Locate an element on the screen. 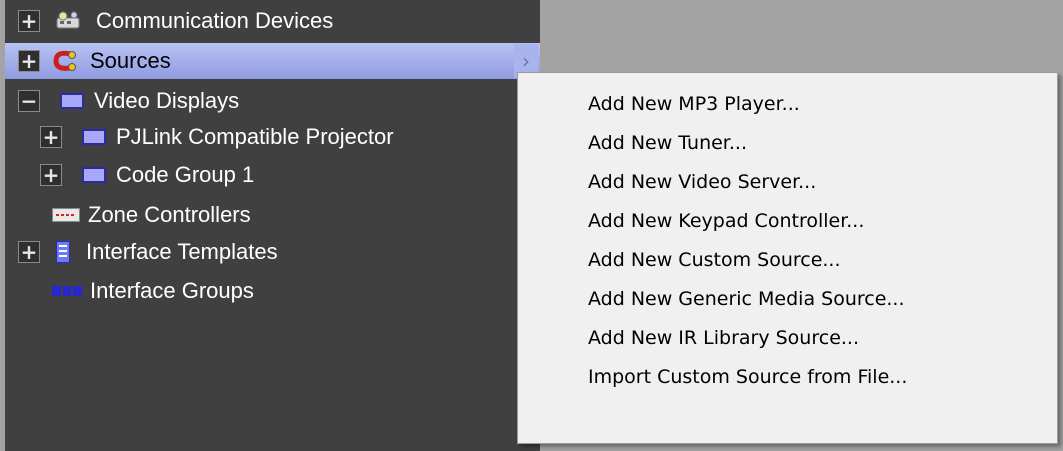 Image resolution: width=1063 pixels, height=451 pixels. tree-item-label: Code Group 1 is located at coordinates (185, 174).